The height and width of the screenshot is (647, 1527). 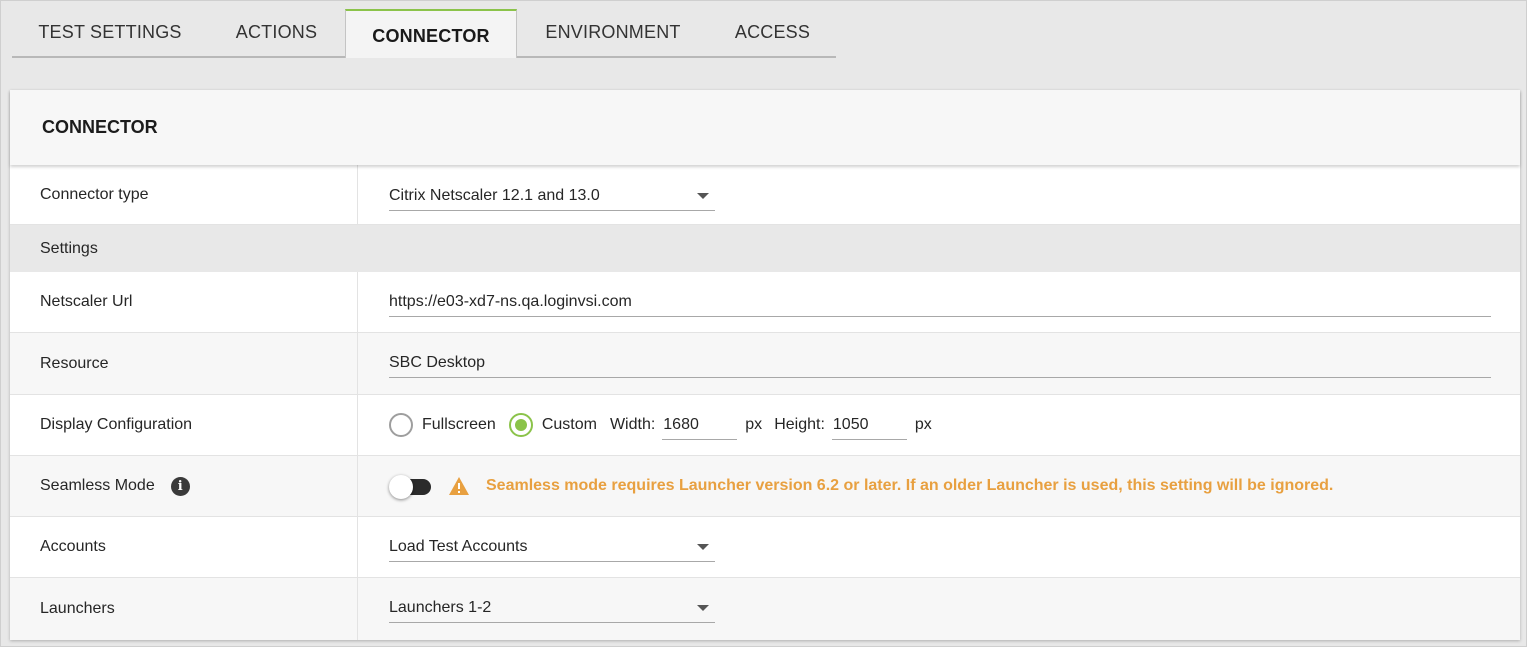 What do you see at coordinates (431, 33) in the screenshot?
I see `tab-connector: CONNECTOR` at bounding box center [431, 33].